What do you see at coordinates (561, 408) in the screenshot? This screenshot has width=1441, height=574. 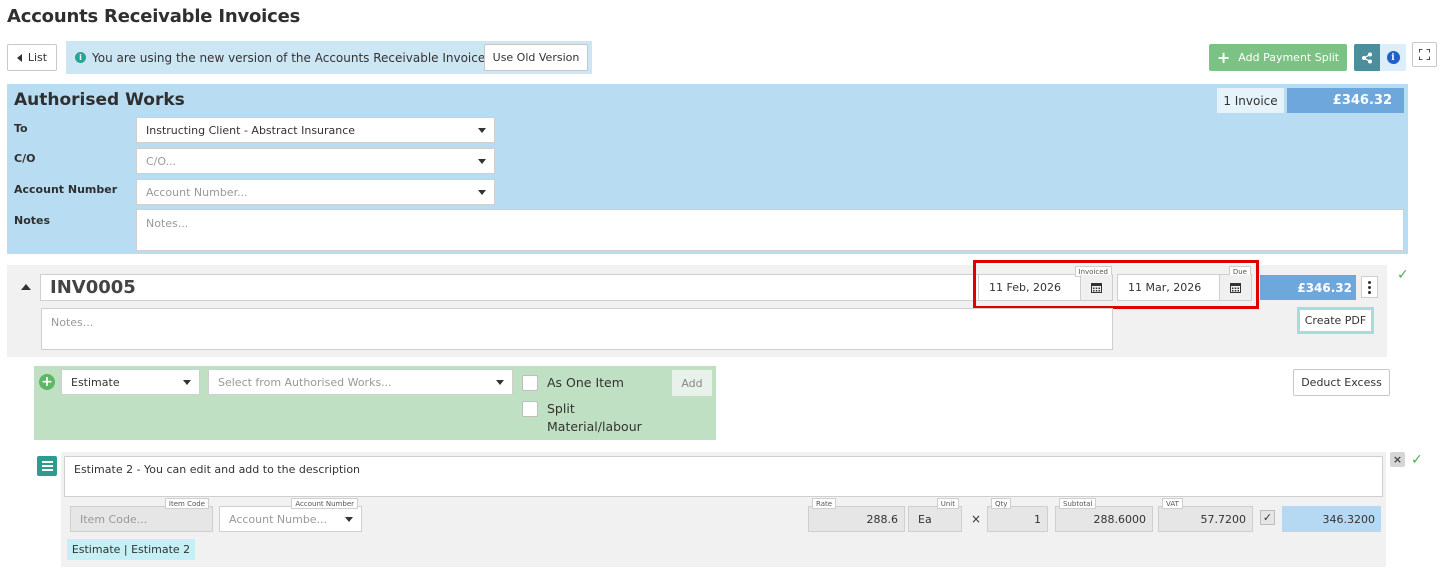 I see `split-label: Split` at bounding box center [561, 408].